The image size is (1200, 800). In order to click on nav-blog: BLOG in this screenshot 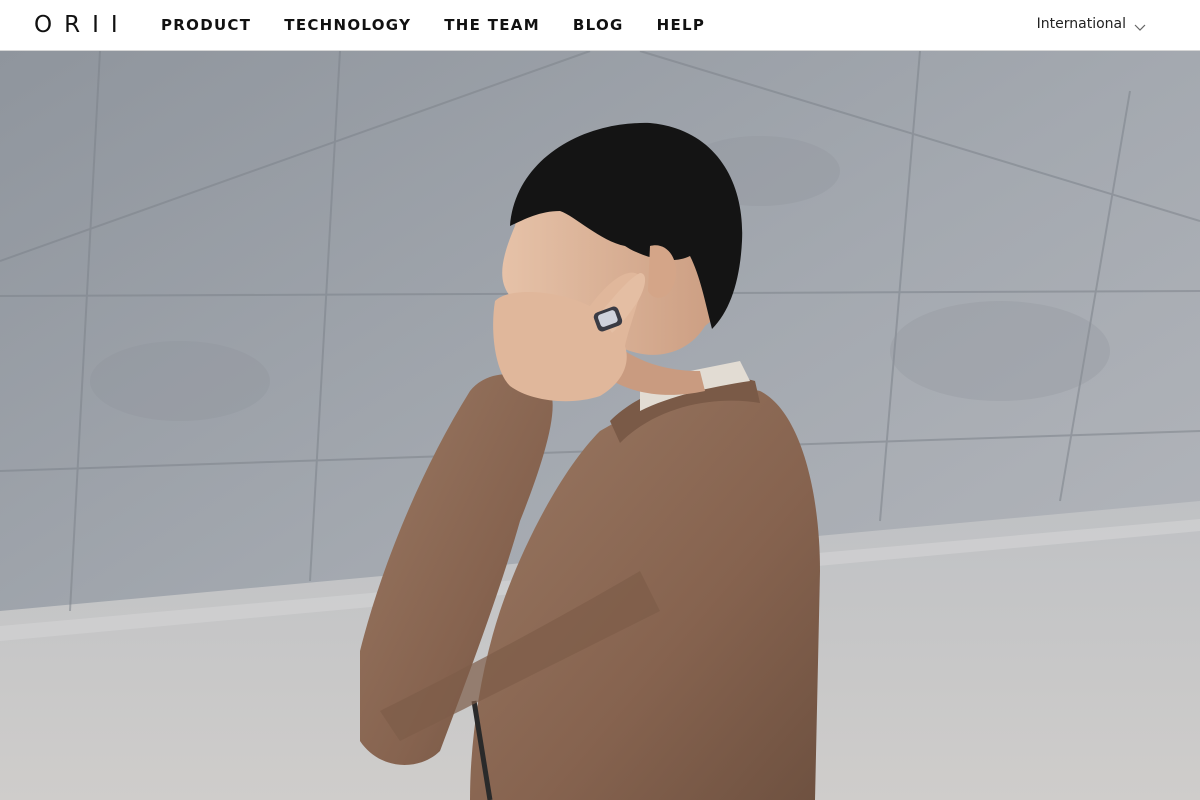, I will do `click(598, 25)`.